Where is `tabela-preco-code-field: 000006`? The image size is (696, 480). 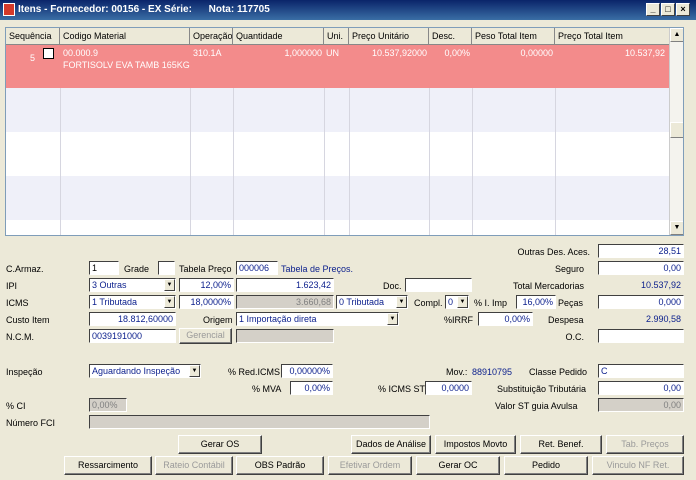
tabela-preco-code-field: 000006 is located at coordinates (257, 268).